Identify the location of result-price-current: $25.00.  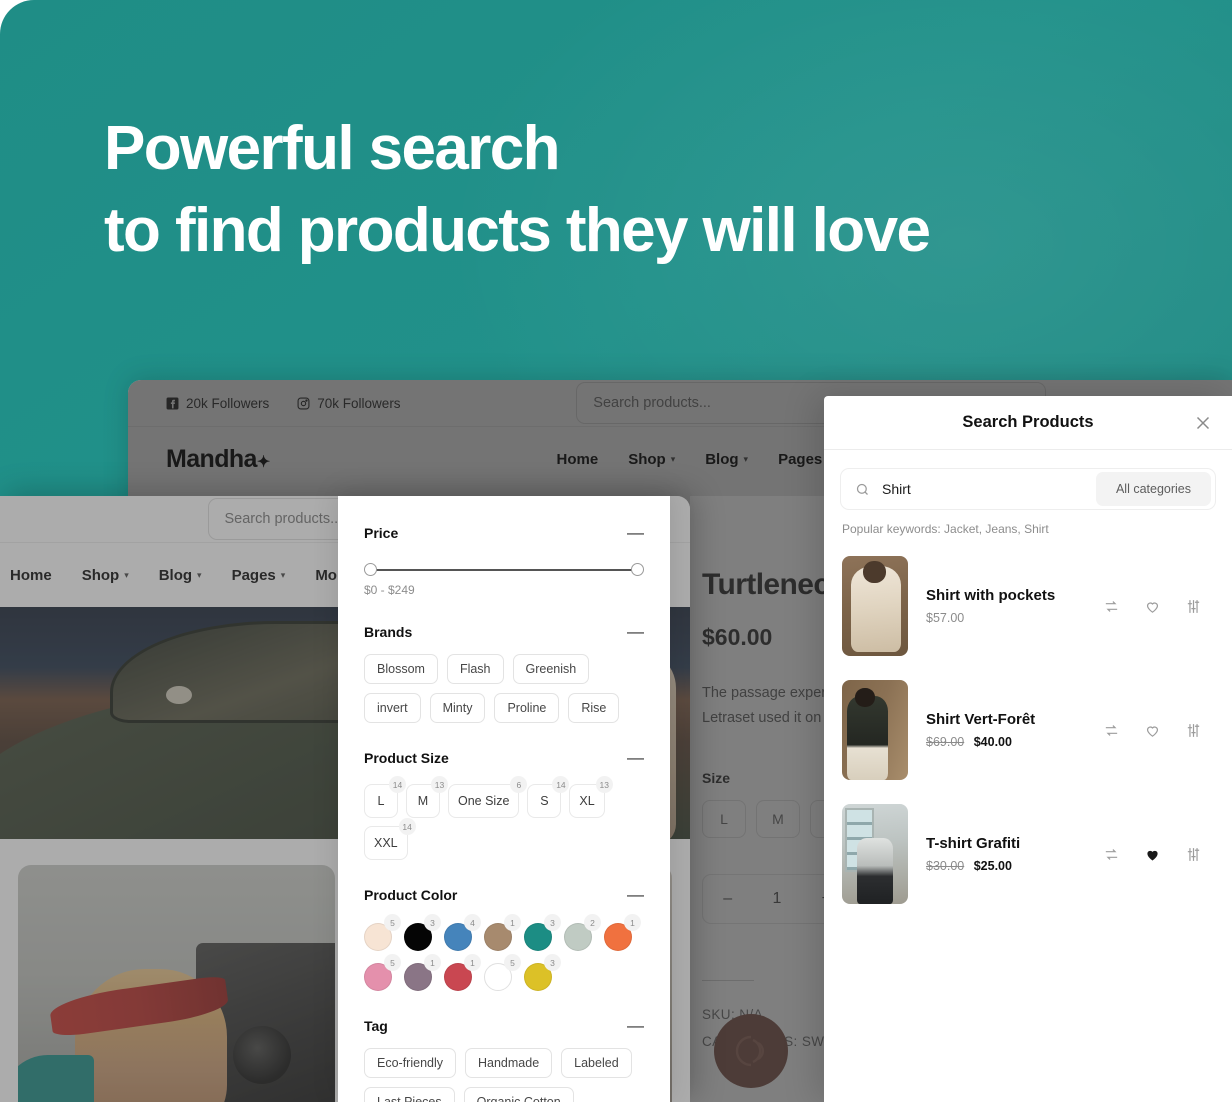
(992, 866).